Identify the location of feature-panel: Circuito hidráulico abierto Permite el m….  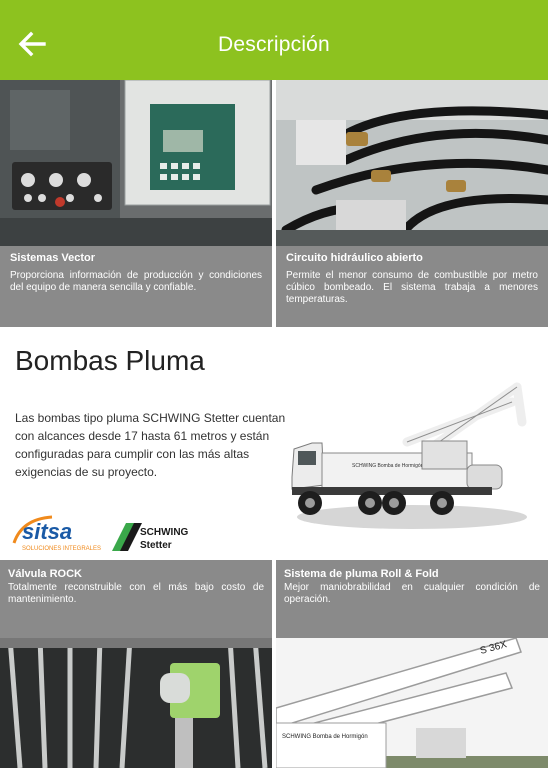
(412, 286).